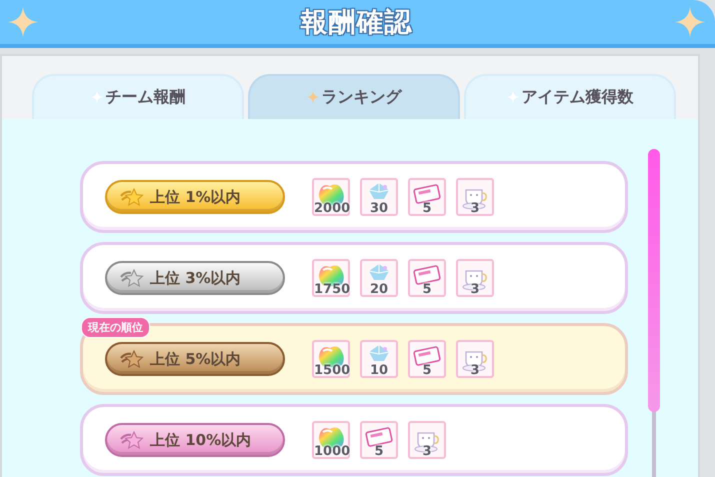 The image size is (715, 477). I want to click on reward-count: 20, so click(379, 289).